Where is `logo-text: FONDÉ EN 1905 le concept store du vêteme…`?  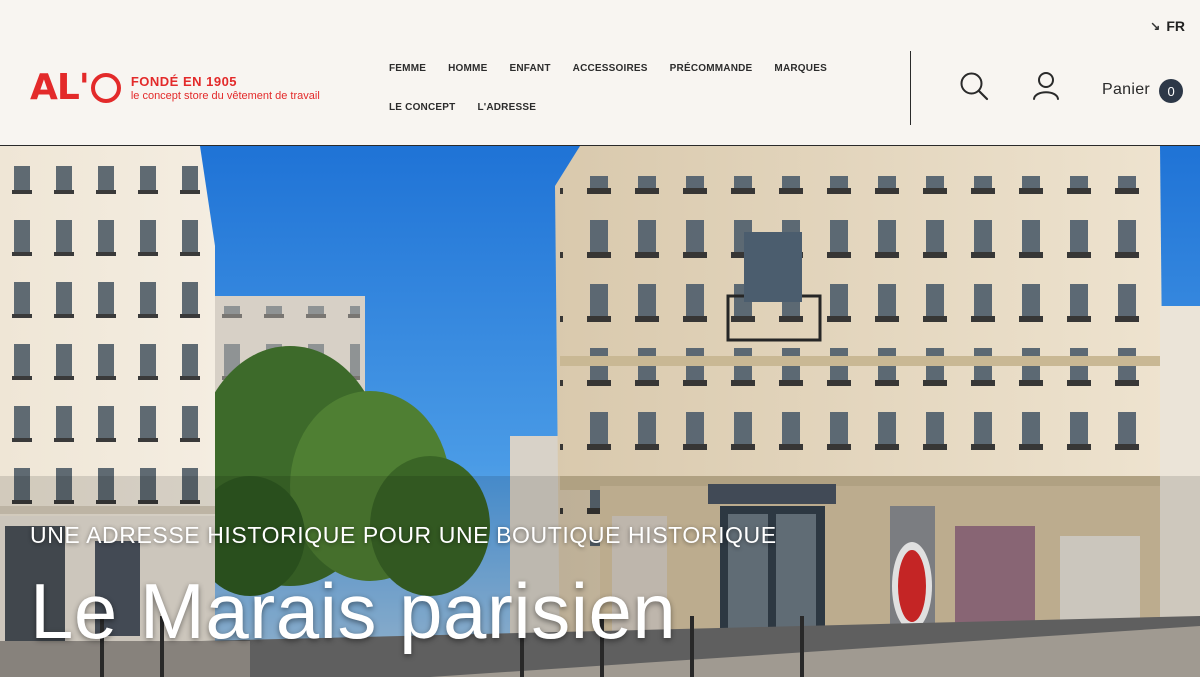
logo-text: FONDÉ EN 1905 le concept store du vêteme… is located at coordinates (225, 88).